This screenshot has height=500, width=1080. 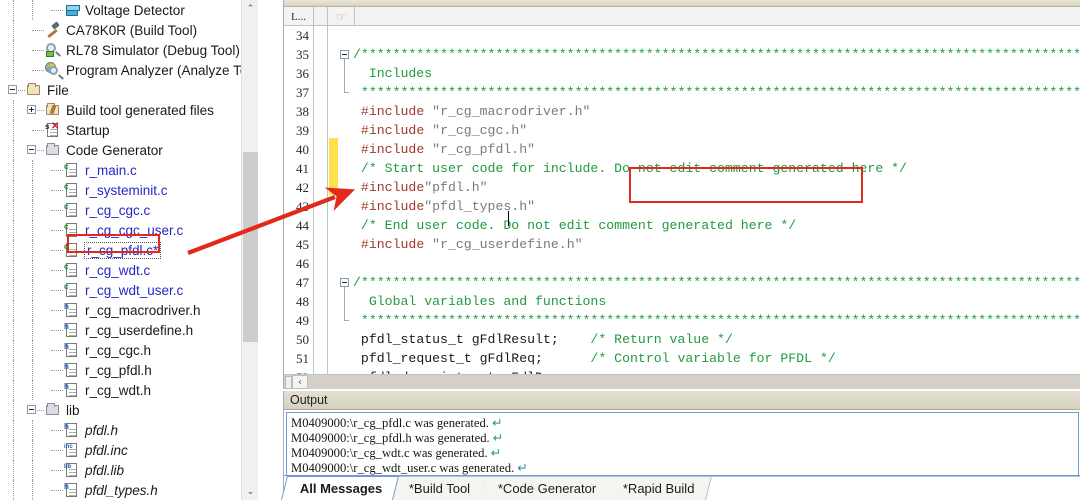 What do you see at coordinates (129, 470) in the screenshot?
I see `tree-item-pfdl-lib: lib pfdl.lib` at bounding box center [129, 470].